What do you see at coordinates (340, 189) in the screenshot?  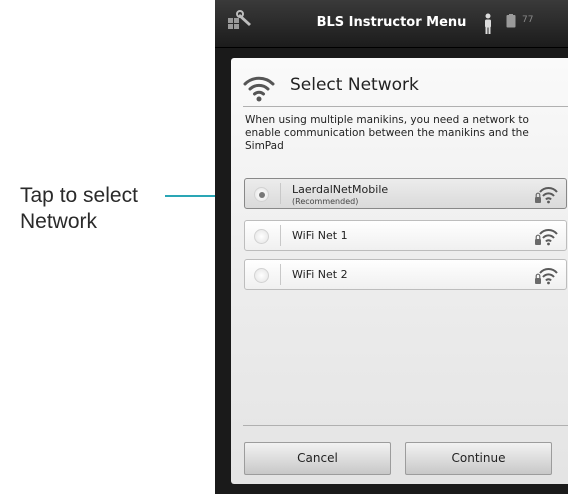 I see `network-name: LaerdalNetMobile` at bounding box center [340, 189].